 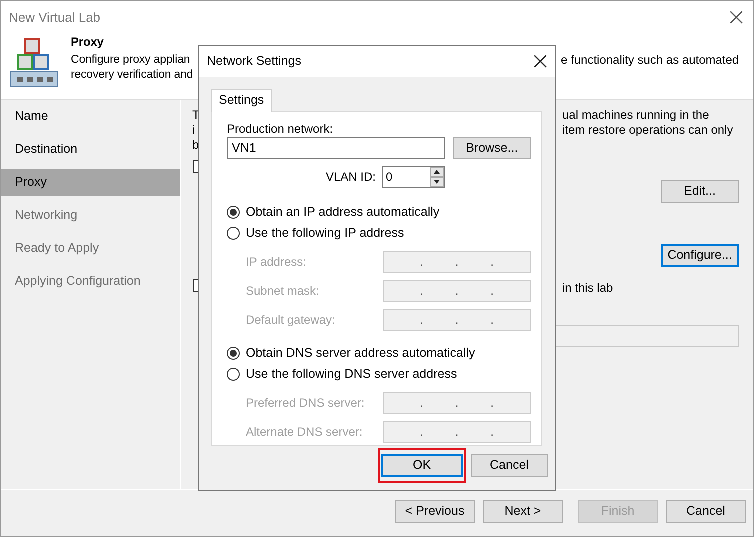 What do you see at coordinates (280, 129) in the screenshot?
I see `field-label: Production network:` at bounding box center [280, 129].